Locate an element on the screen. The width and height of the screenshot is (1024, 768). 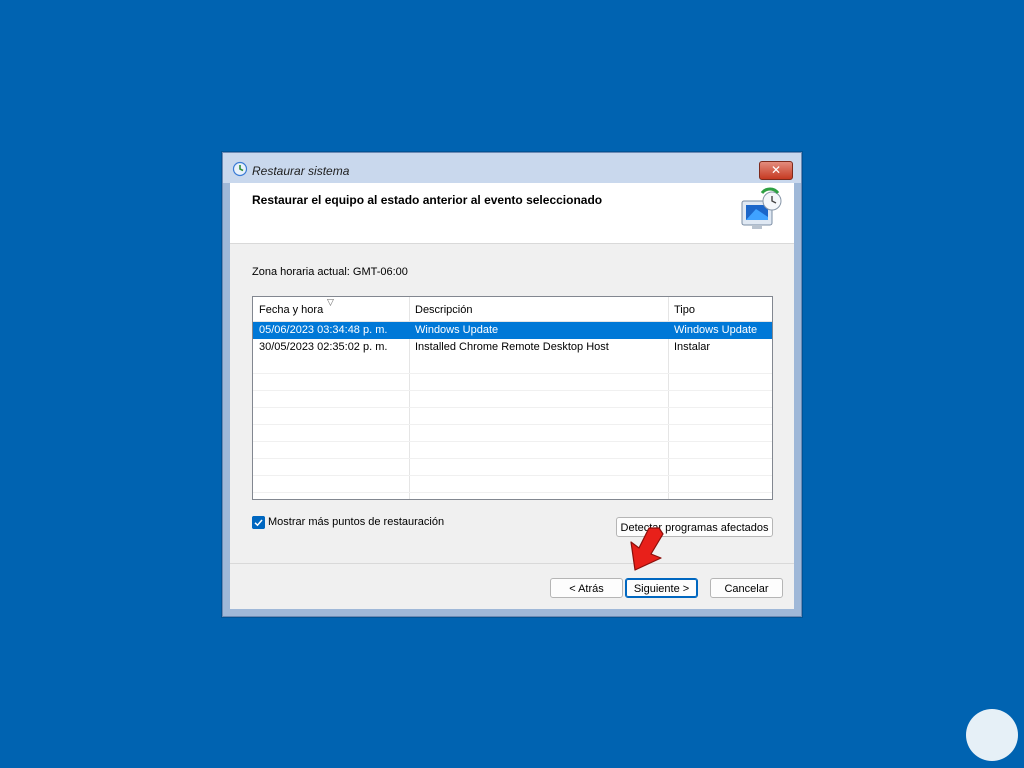
row-date: 30/05/2023 02:35:02 p. m. is located at coordinates (323, 347).